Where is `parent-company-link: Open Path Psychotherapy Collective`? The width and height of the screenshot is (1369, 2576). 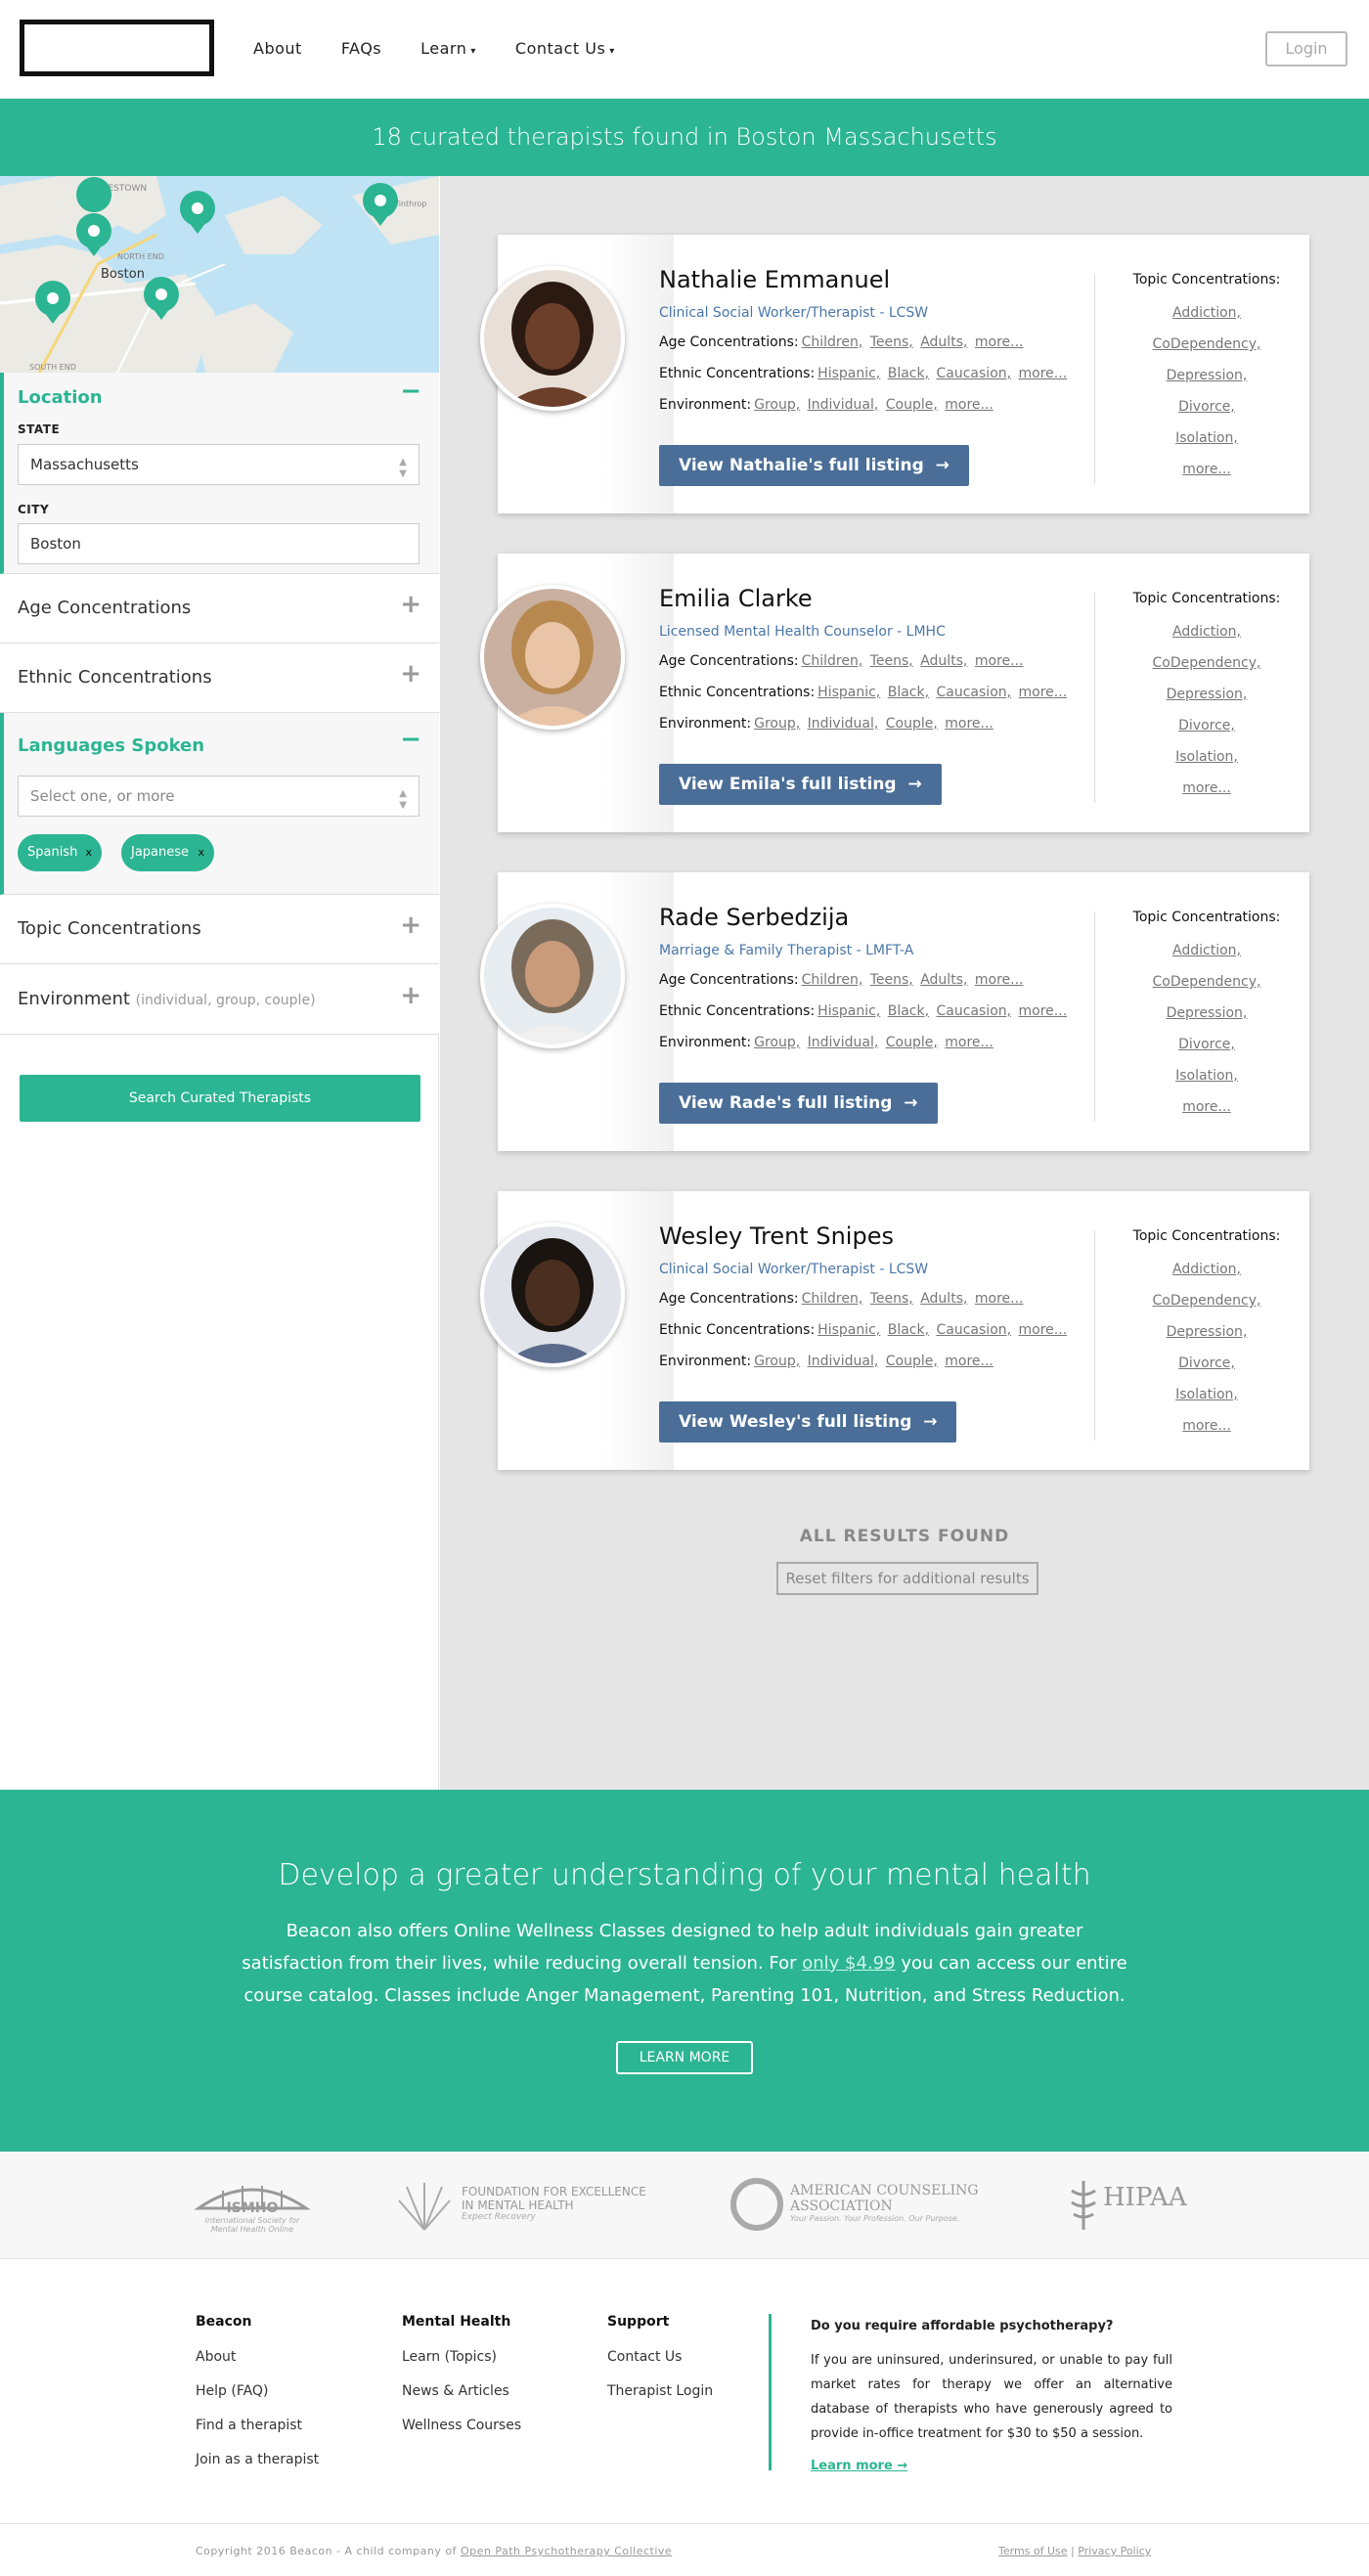
parent-company-link: Open Path Psychotherapy Collective is located at coordinates (567, 2551).